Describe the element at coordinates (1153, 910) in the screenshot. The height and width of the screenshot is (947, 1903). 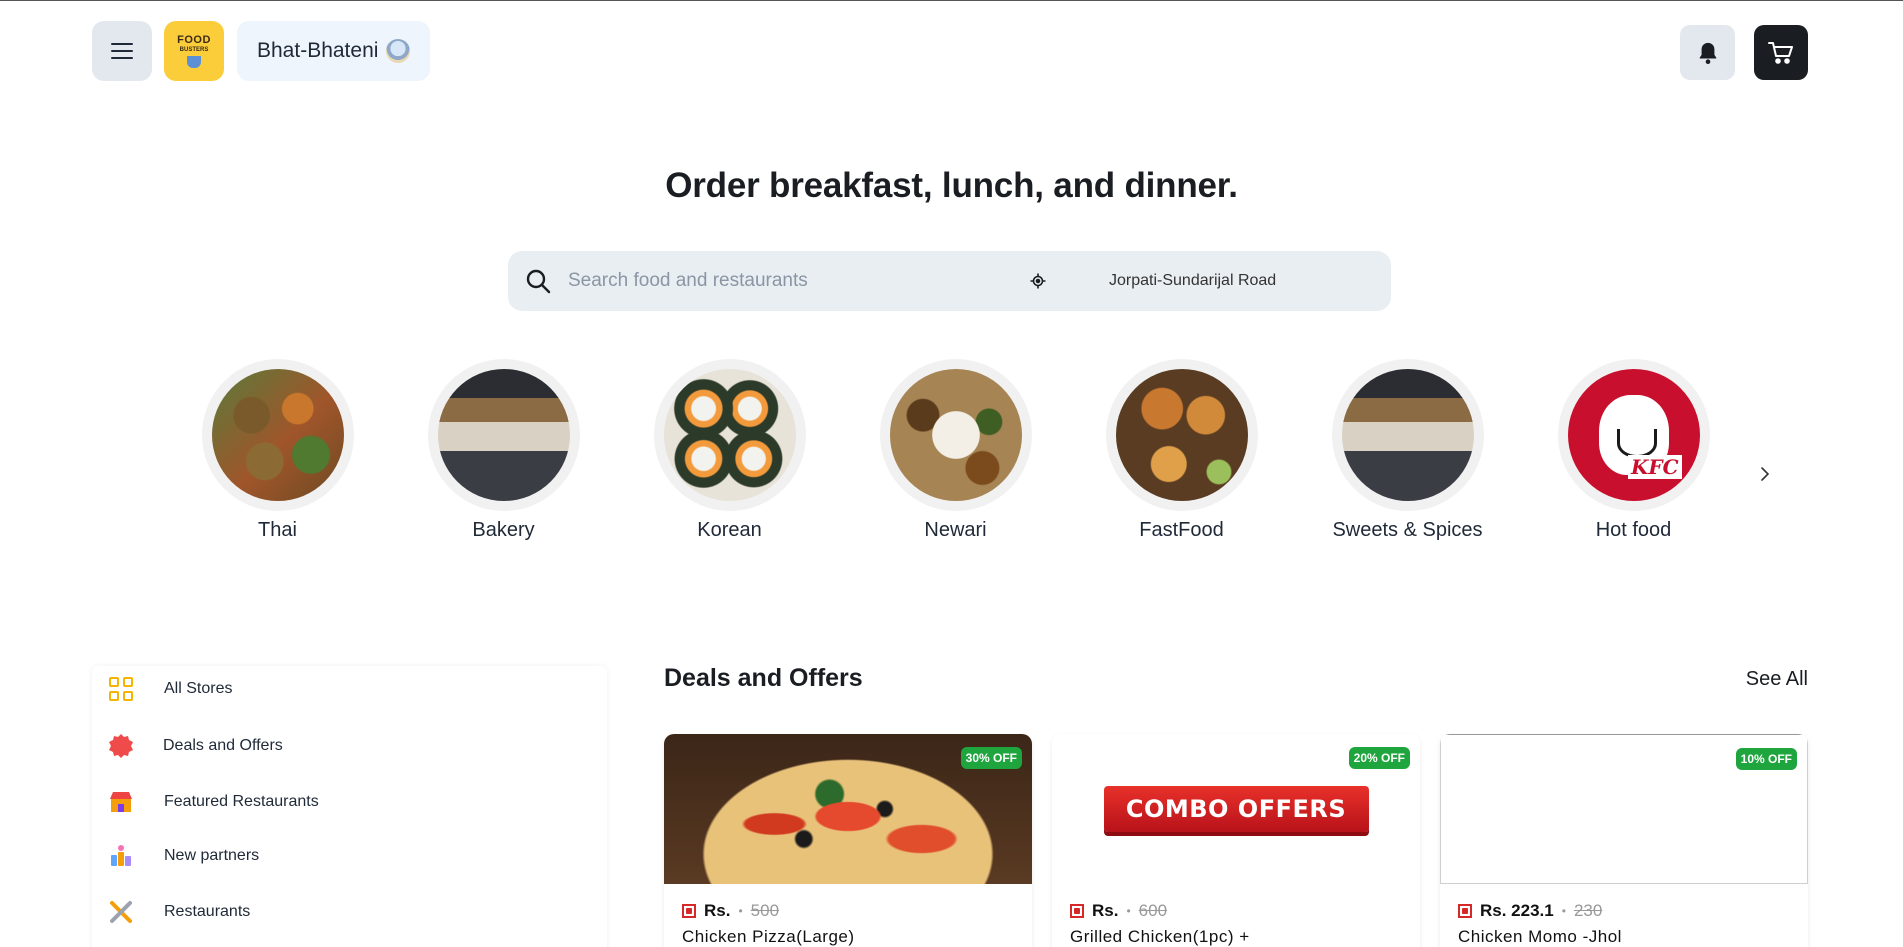
I see `original-price: 600` at that location.